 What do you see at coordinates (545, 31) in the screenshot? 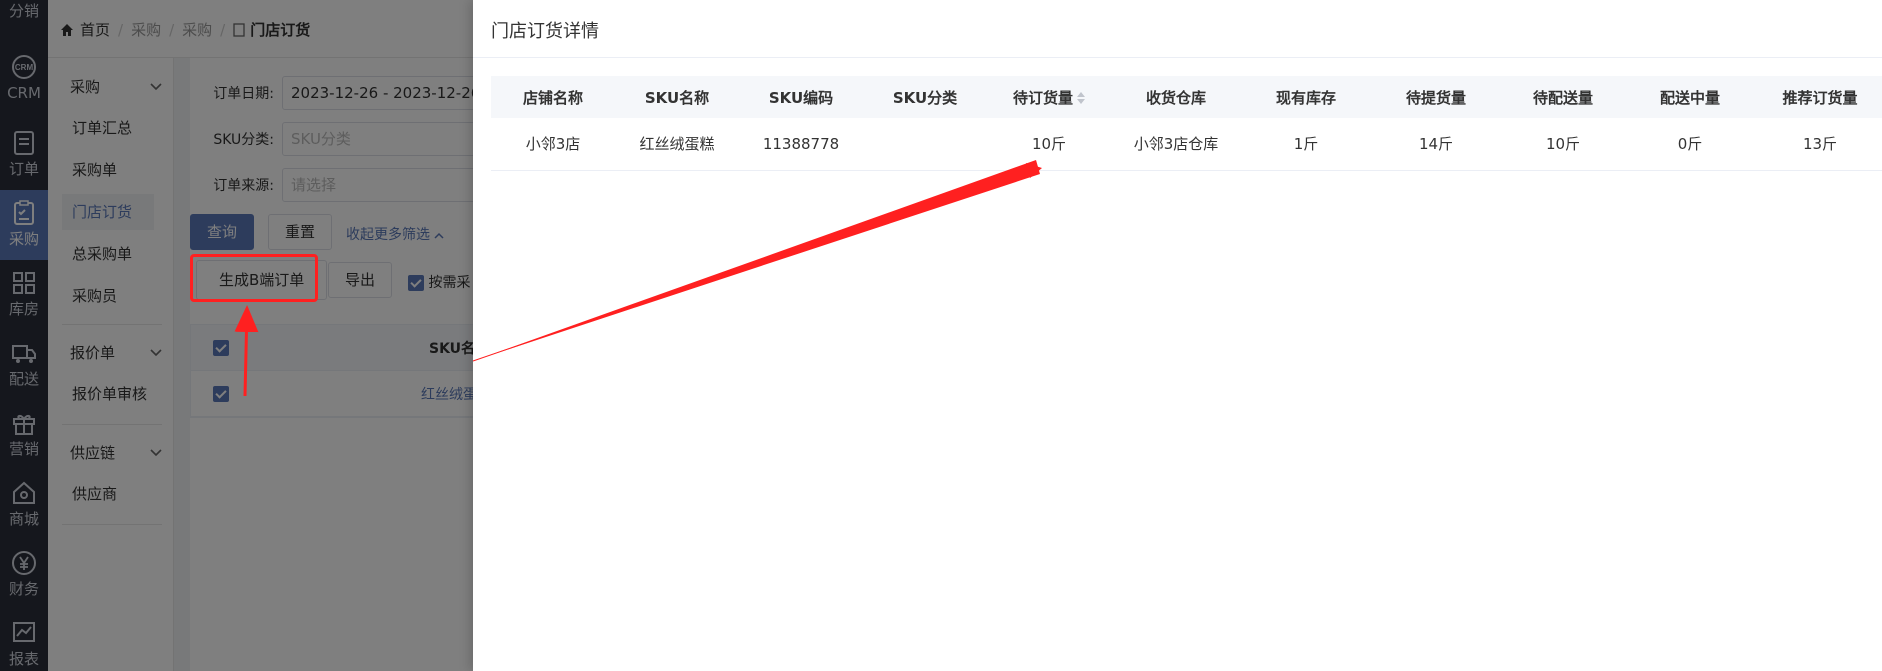
I see `drawer-title: 门店订货详情` at bounding box center [545, 31].